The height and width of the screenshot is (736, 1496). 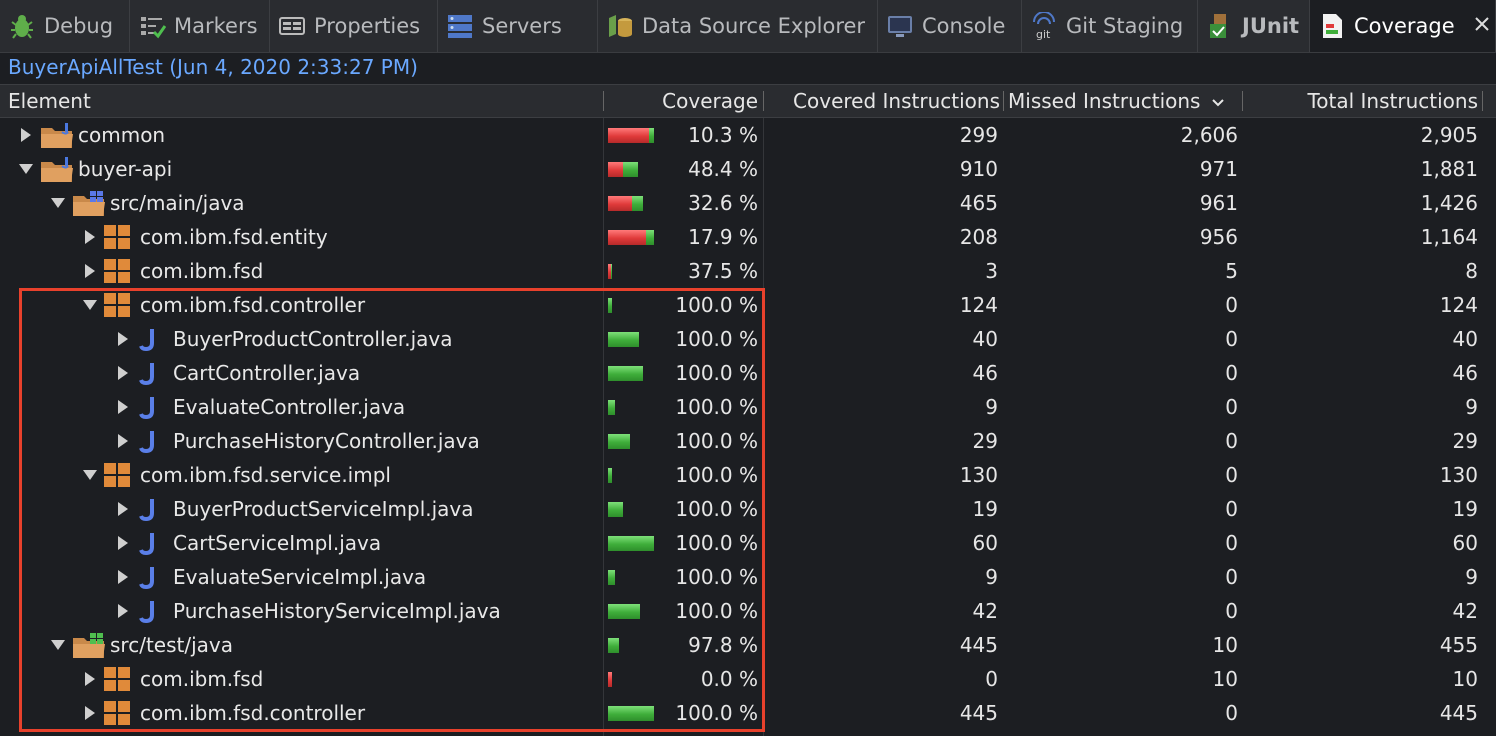 What do you see at coordinates (460, 26) in the screenshot?
I see `servers-icon` at bounding box center [460, 26].